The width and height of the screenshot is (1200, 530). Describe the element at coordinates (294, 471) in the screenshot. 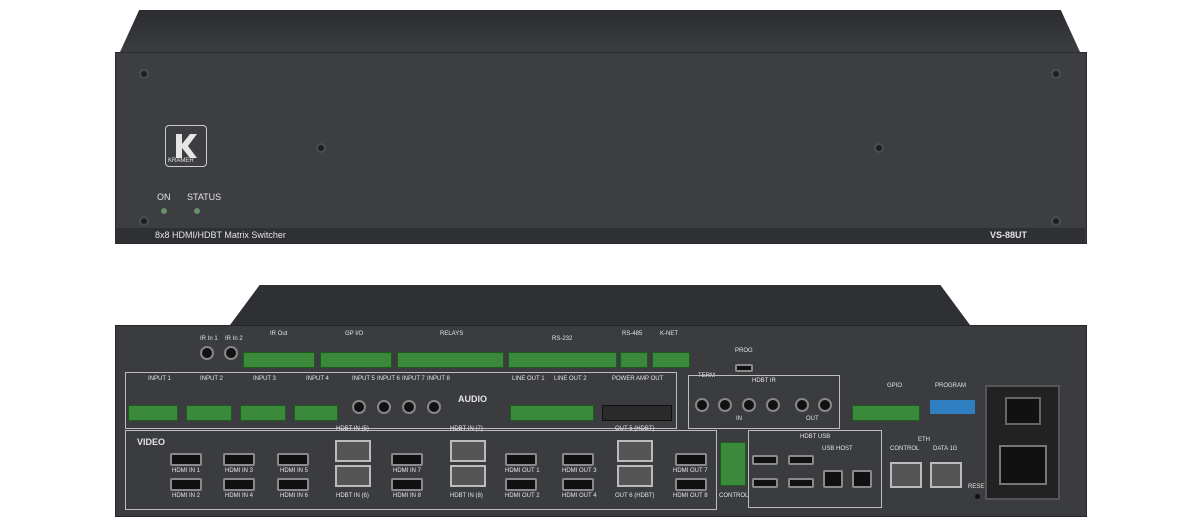

I see `hdmi-in-5-label: HDMI IN 5` at that location.